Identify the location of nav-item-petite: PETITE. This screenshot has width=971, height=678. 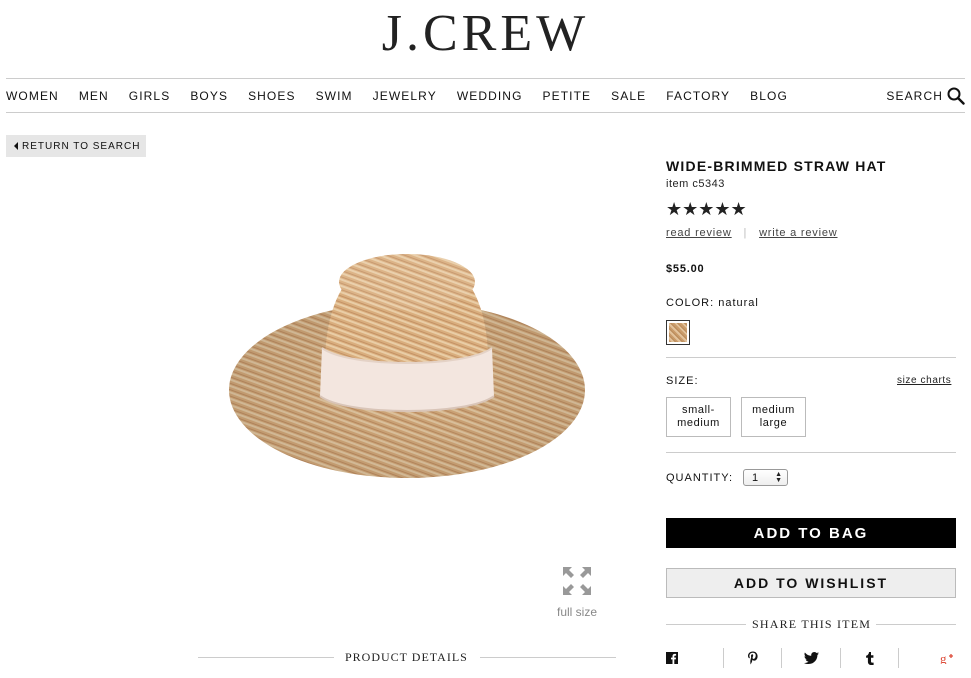
(567, 96).